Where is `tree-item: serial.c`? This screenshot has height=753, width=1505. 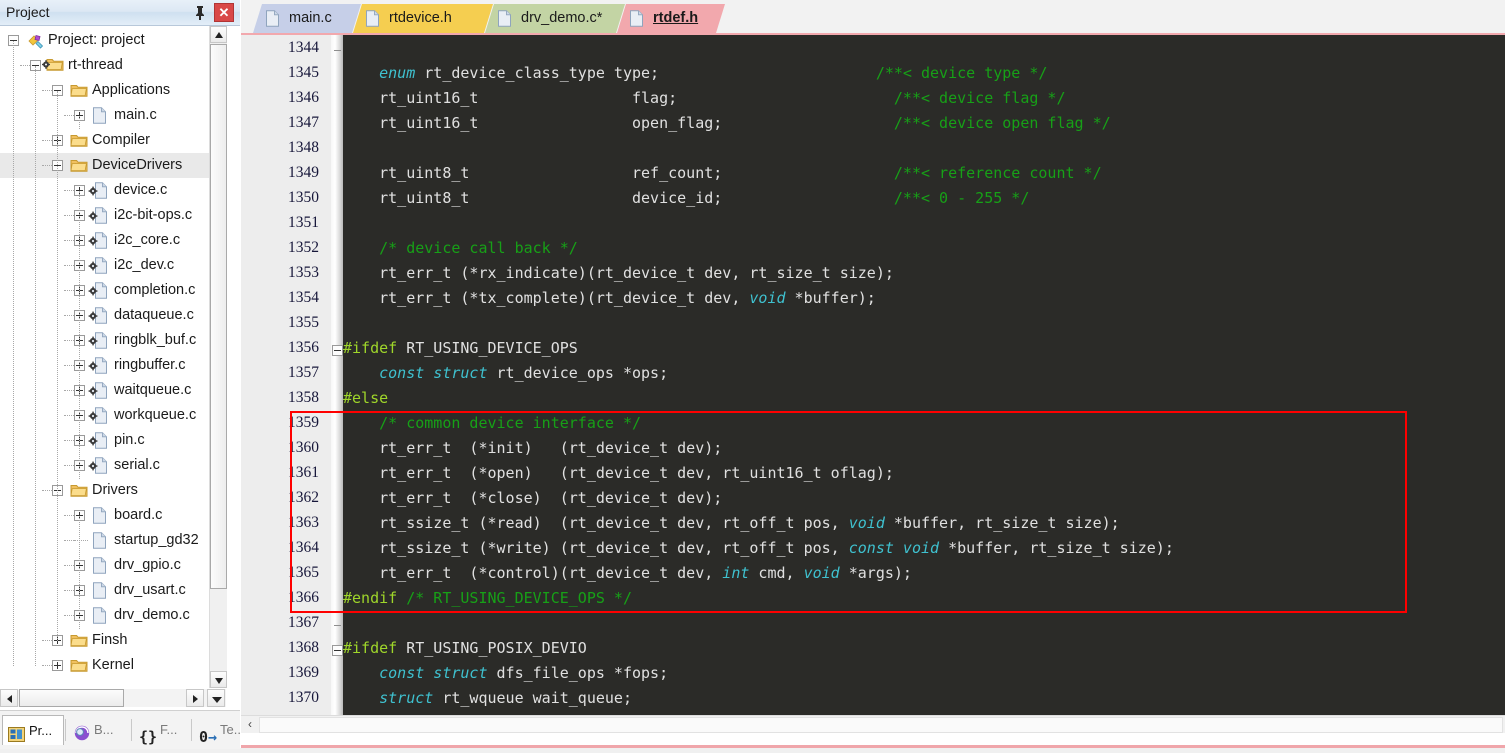 tree-item: serial.c is located at coordinates (113, 465).